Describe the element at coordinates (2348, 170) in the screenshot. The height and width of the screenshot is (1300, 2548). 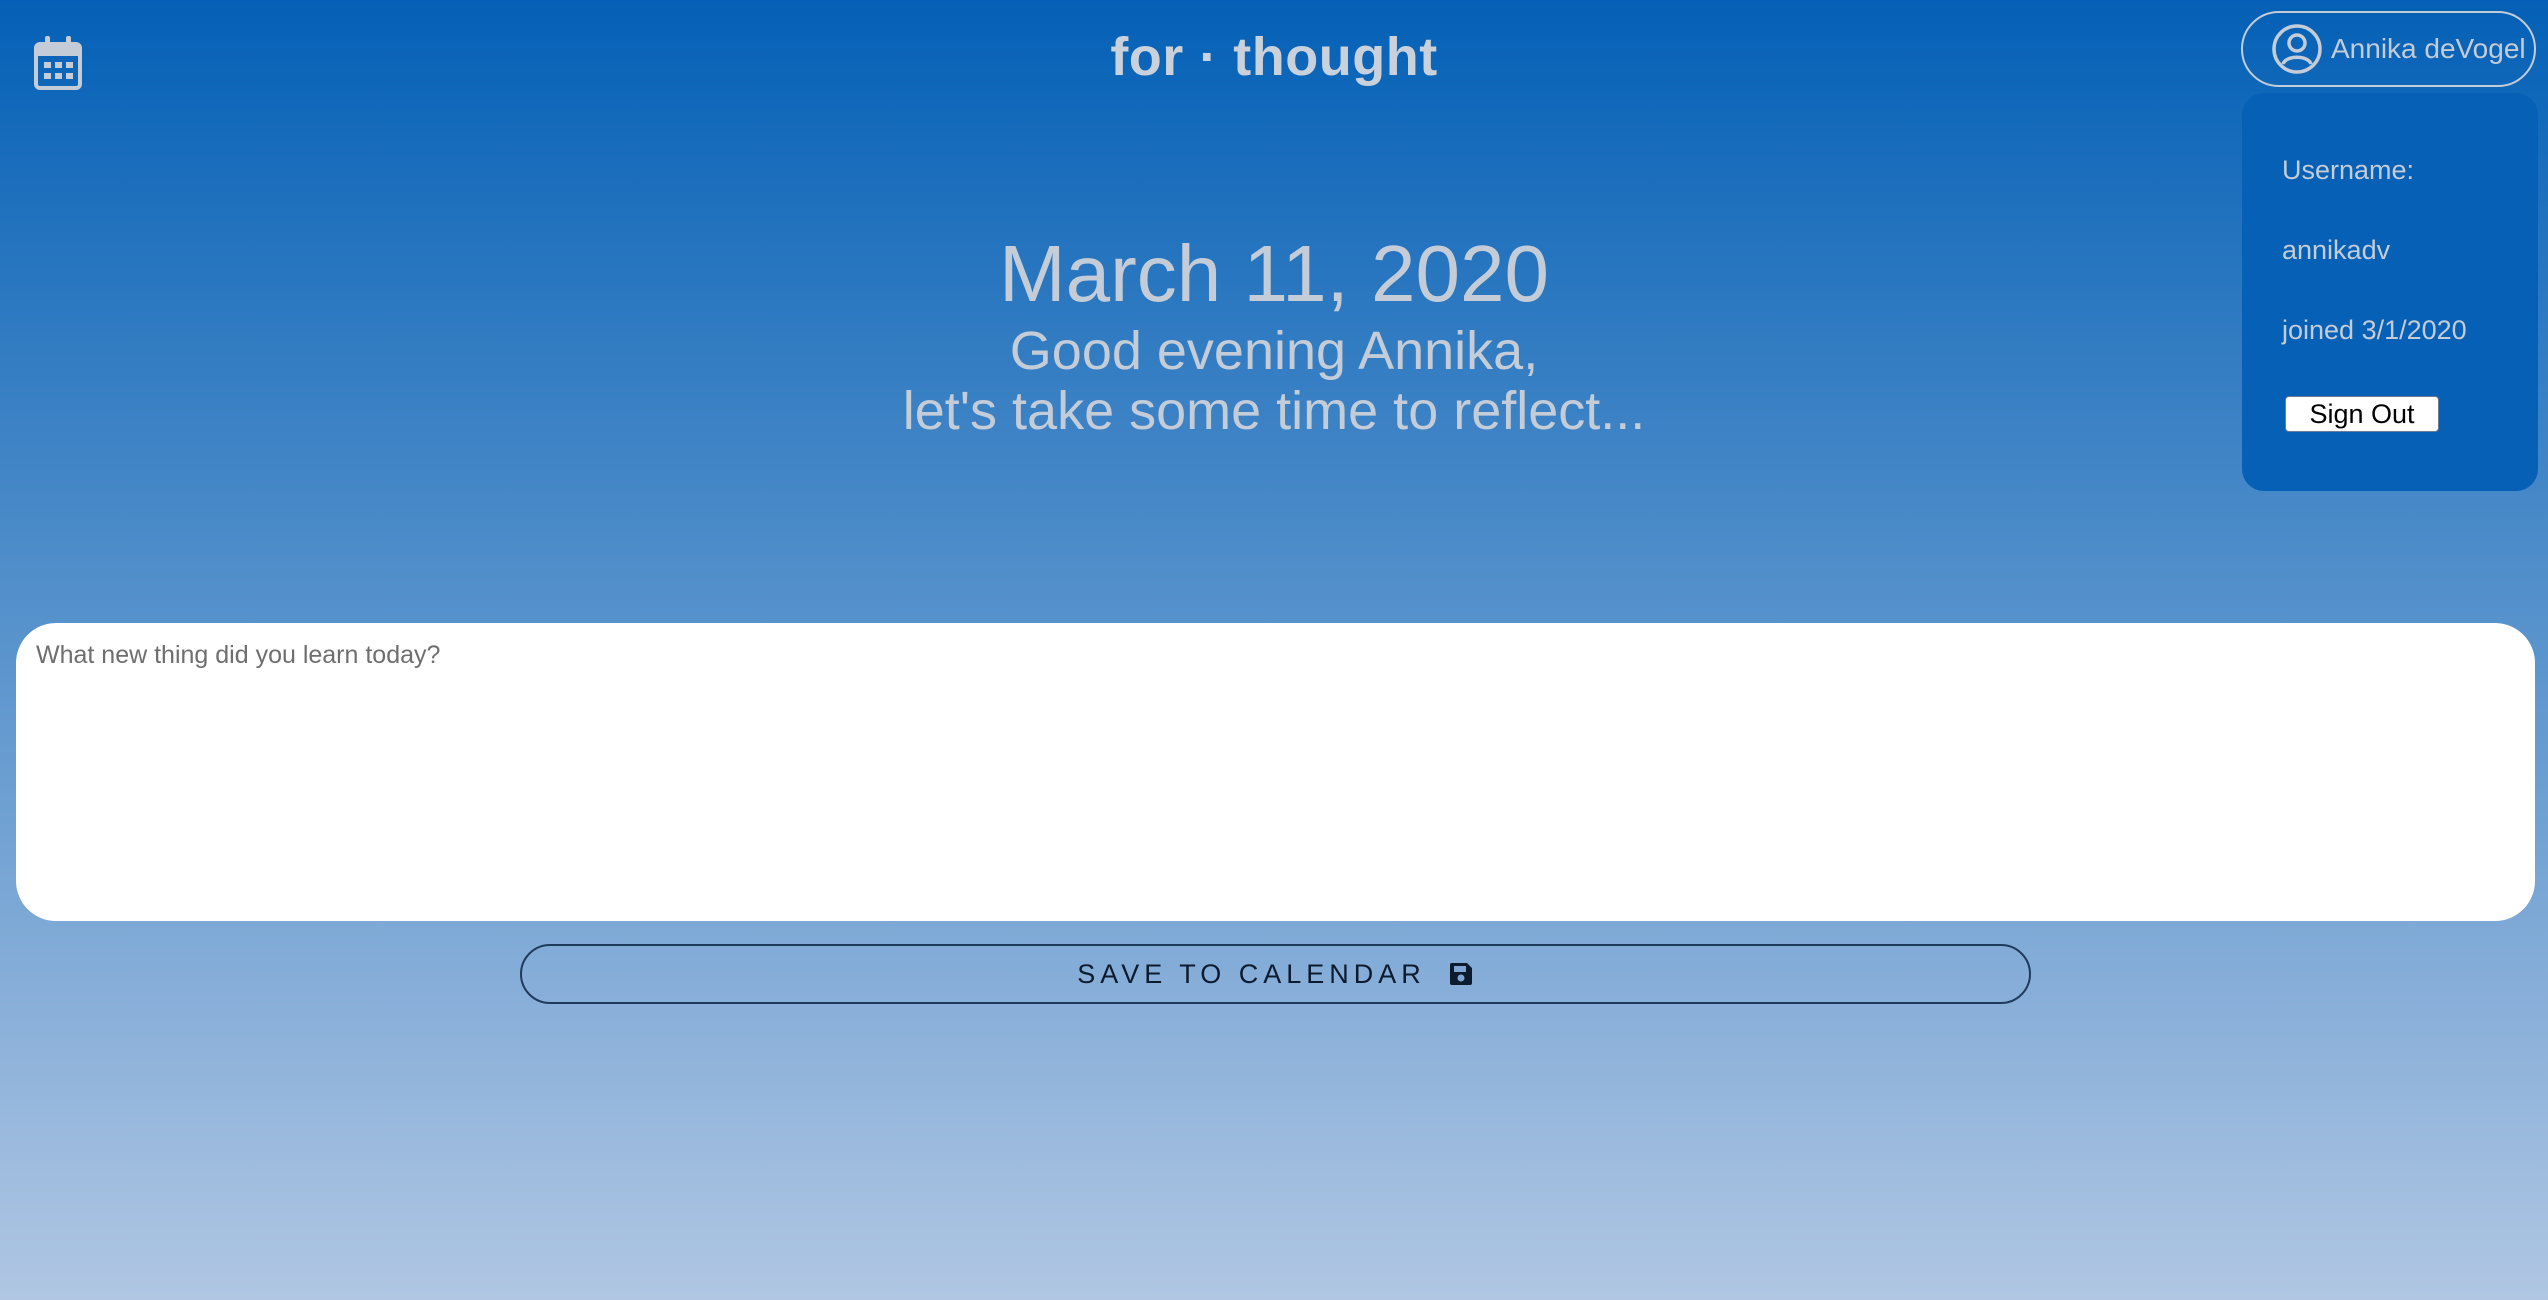
I see `username-label: Username:` at that location.